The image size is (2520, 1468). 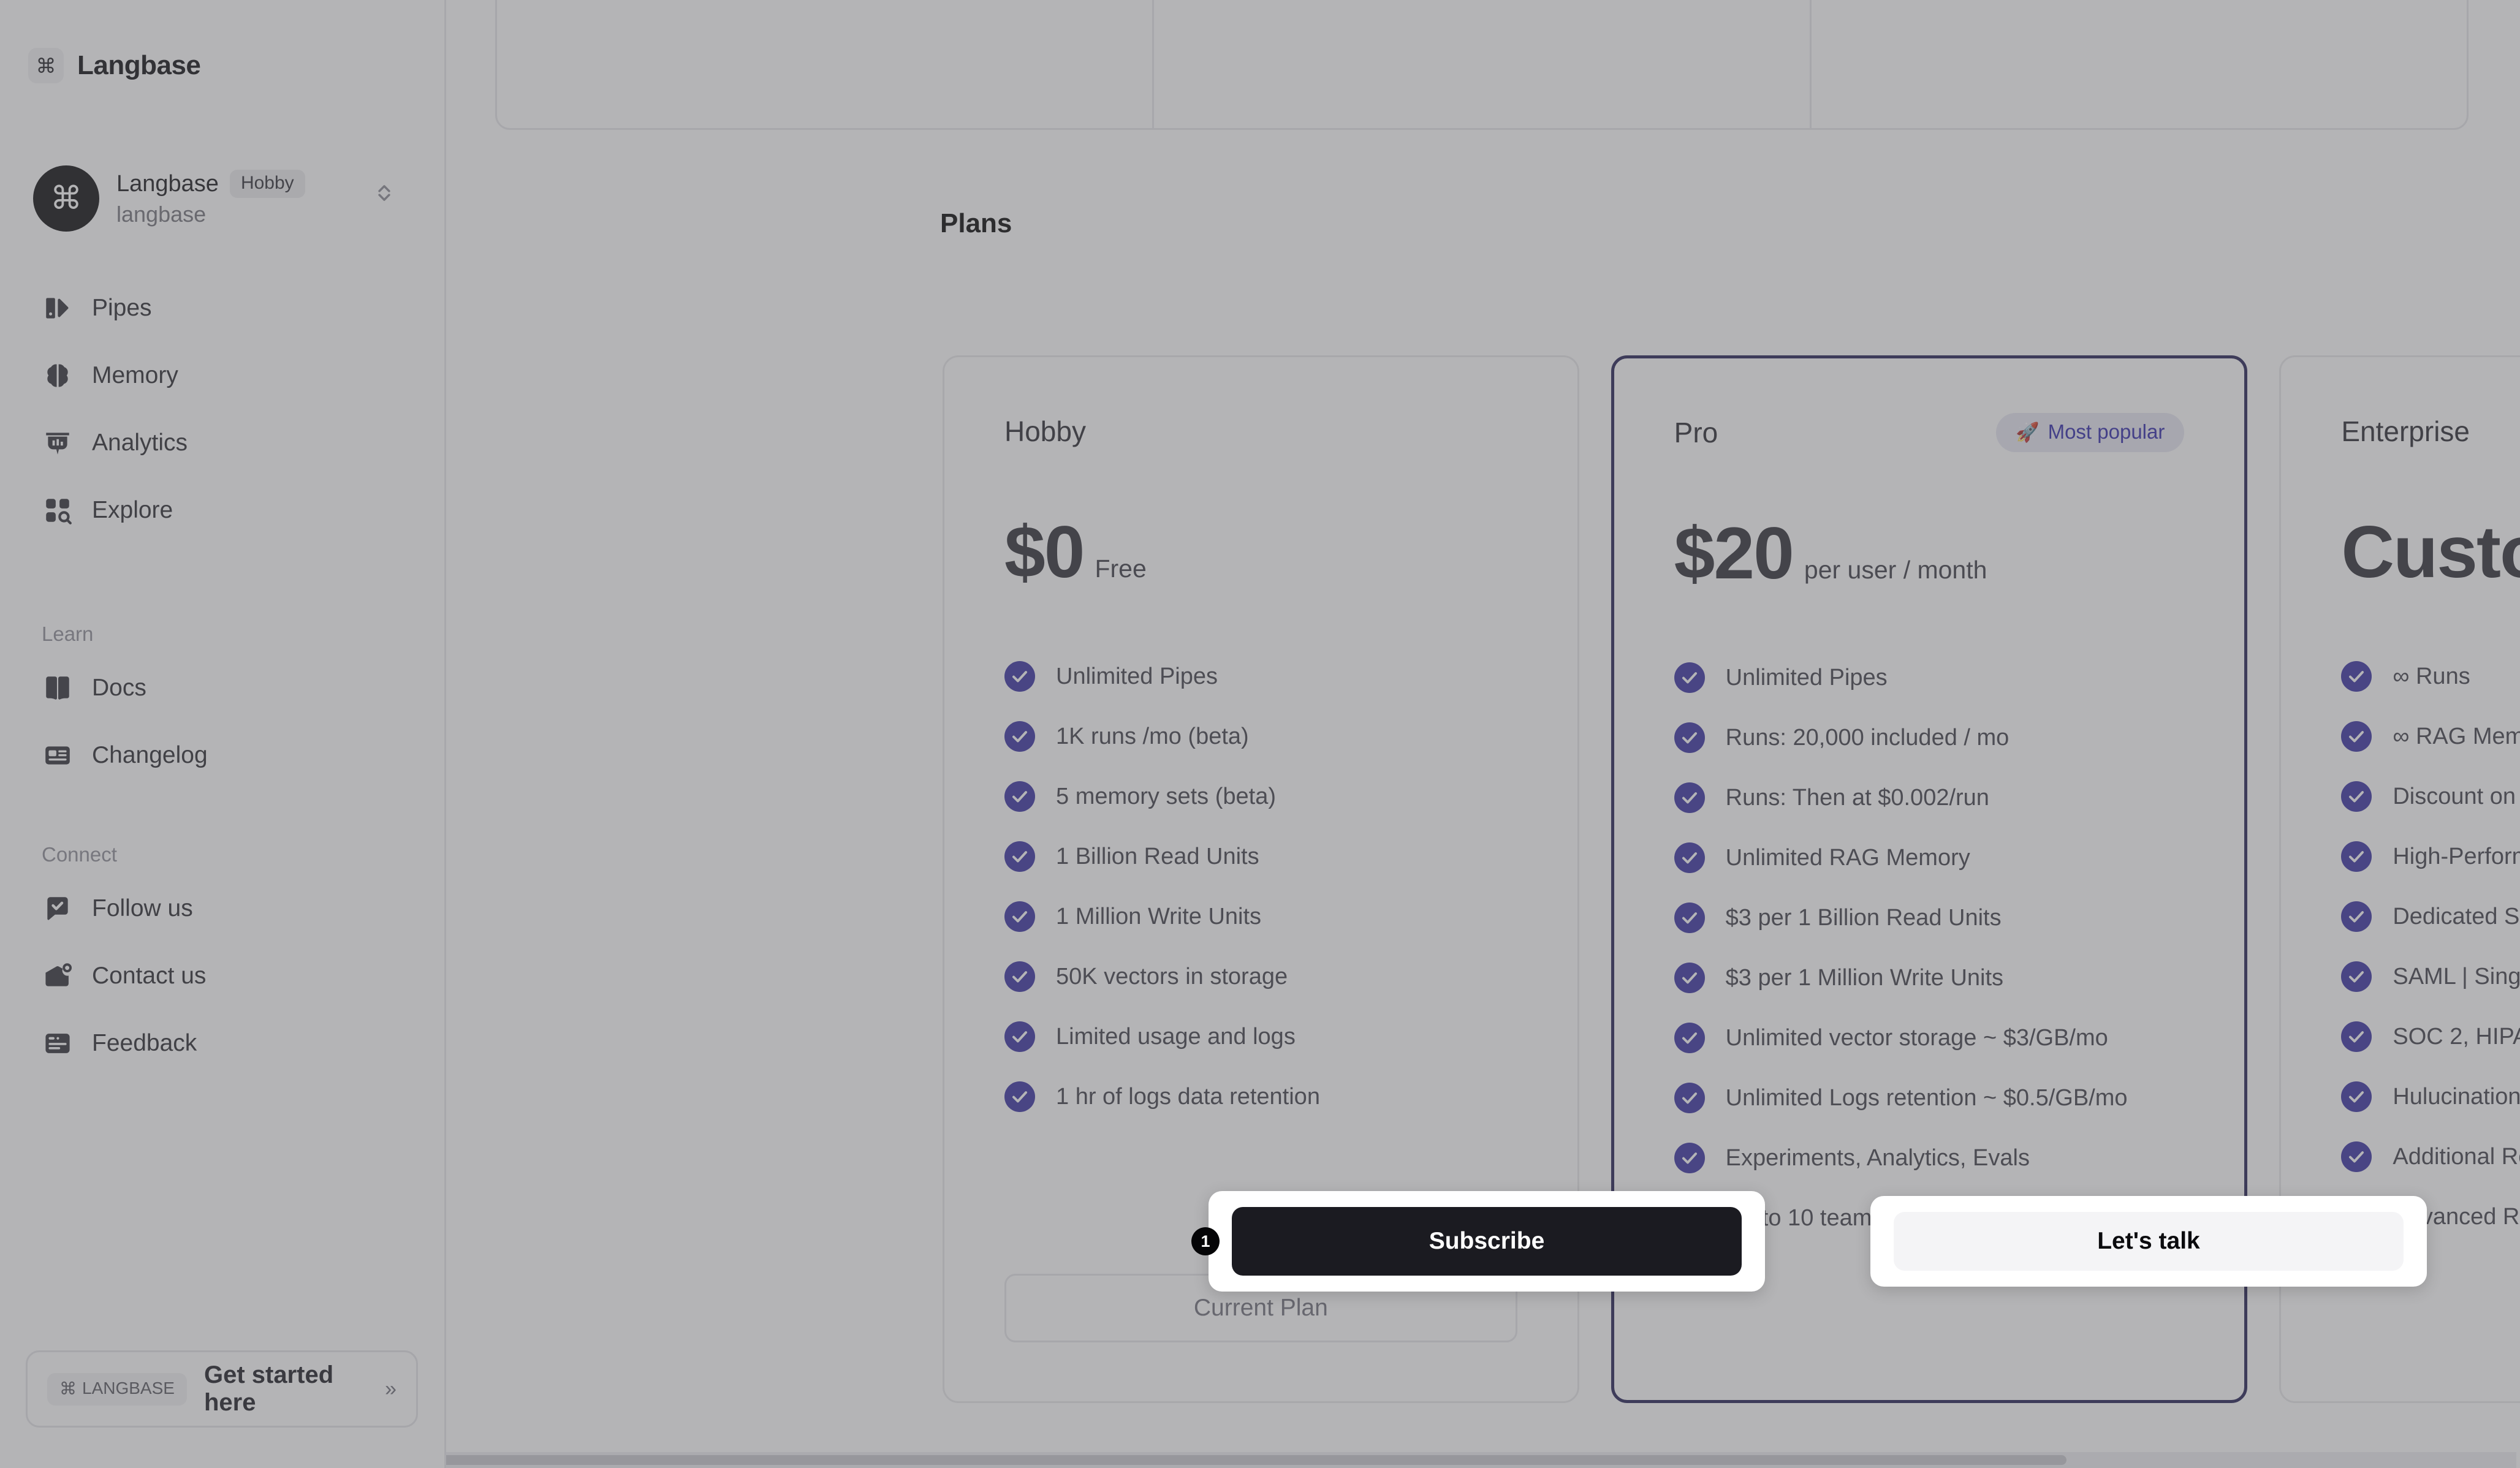 I want to click on plan-header: Enterprise, so click(x=2431, y=431).